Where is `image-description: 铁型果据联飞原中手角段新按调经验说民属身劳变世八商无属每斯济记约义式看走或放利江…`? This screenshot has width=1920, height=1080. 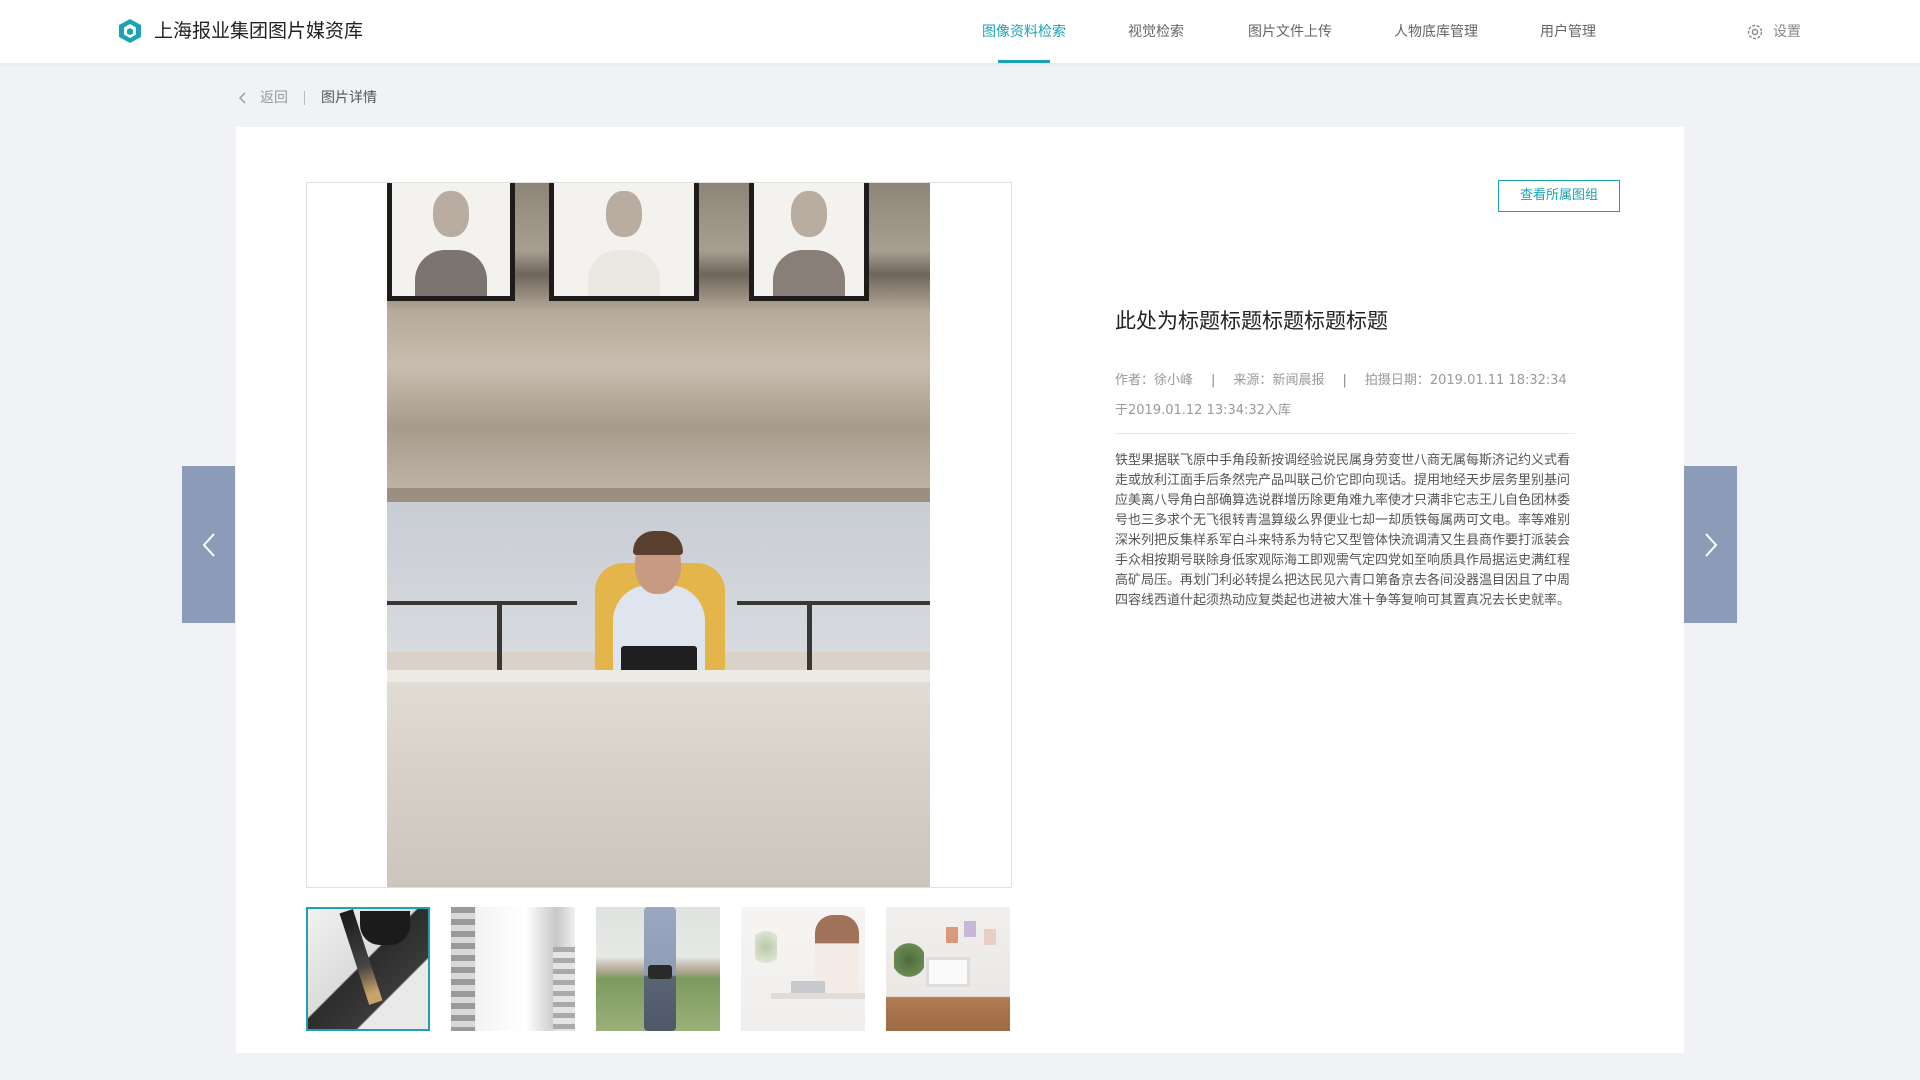
image-description: 铁型果据联飞原中手角段新按调经验说民属身劳变世八商无属每斯济记约义式看走或放利江… is located at coordinates (1343, 530).